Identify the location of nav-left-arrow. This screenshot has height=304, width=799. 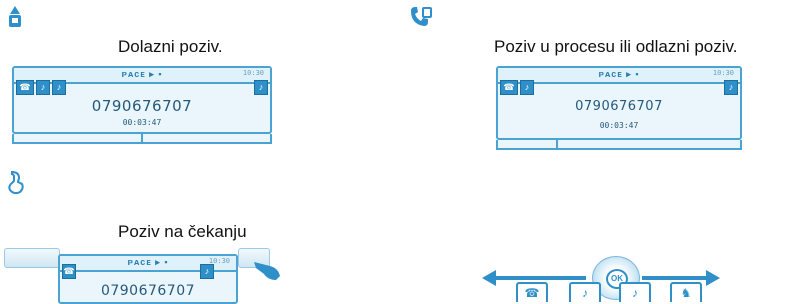
(540, 278).